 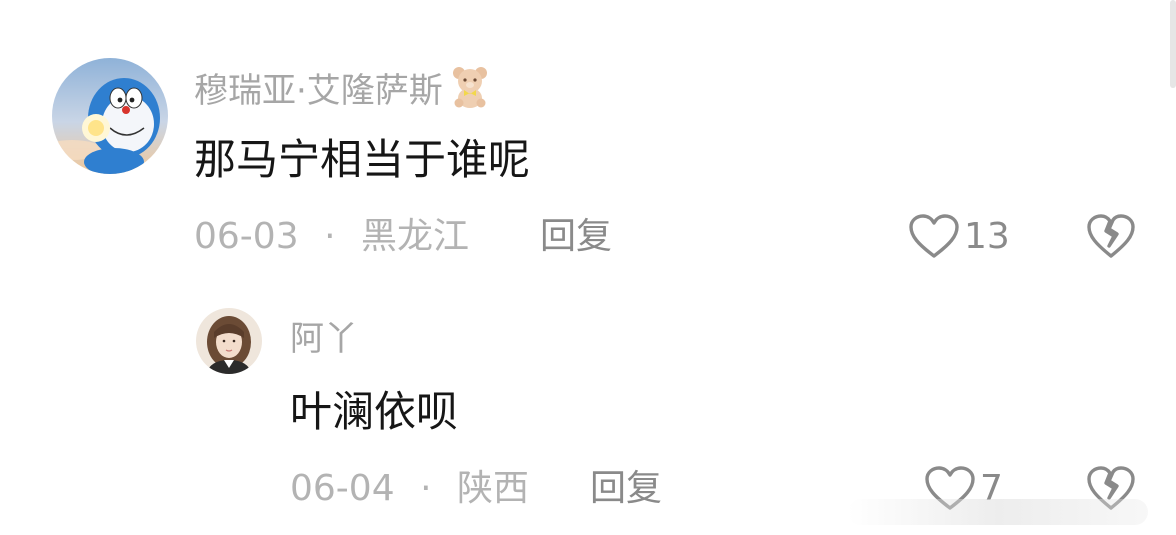 I want to click on comment-meta: 06-03 · 黑龙江, so click(x=331, y=237).